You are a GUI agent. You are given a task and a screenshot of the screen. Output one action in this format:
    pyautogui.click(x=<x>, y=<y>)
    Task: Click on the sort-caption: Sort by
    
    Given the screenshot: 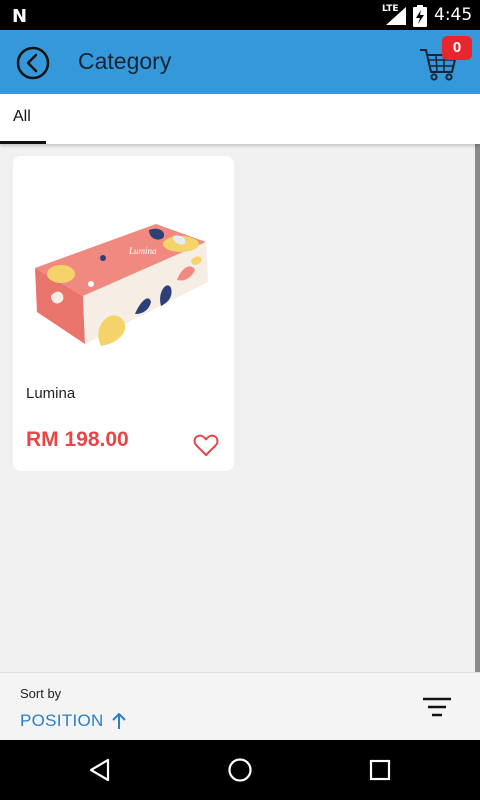 What is the action you would take?
    pyautogui.click(x=41, y=693)
    